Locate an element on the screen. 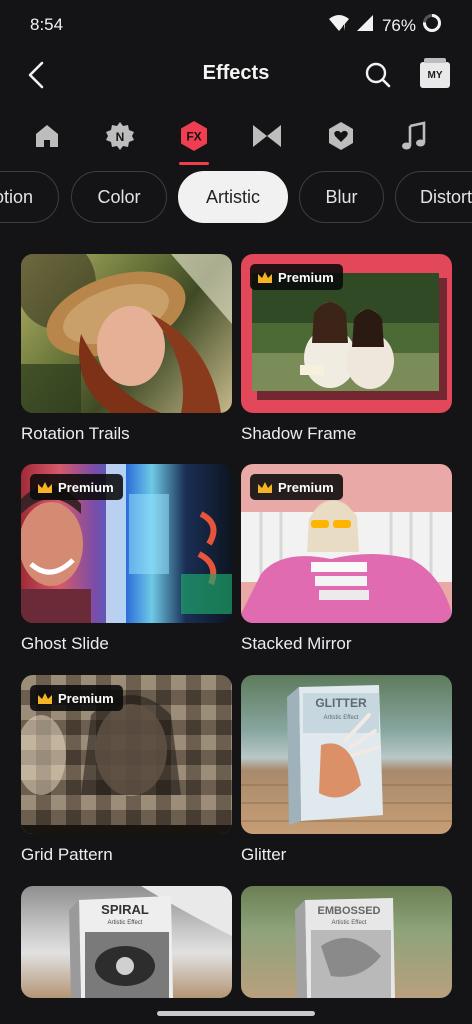  fx-icon: FX is located at coordinates (194, 136).